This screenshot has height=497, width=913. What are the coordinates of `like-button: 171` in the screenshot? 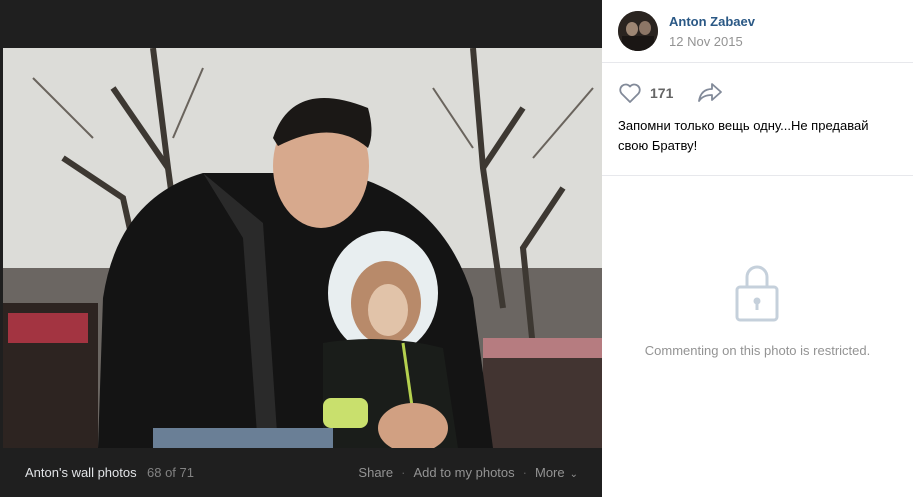 It's located at (645, 93).